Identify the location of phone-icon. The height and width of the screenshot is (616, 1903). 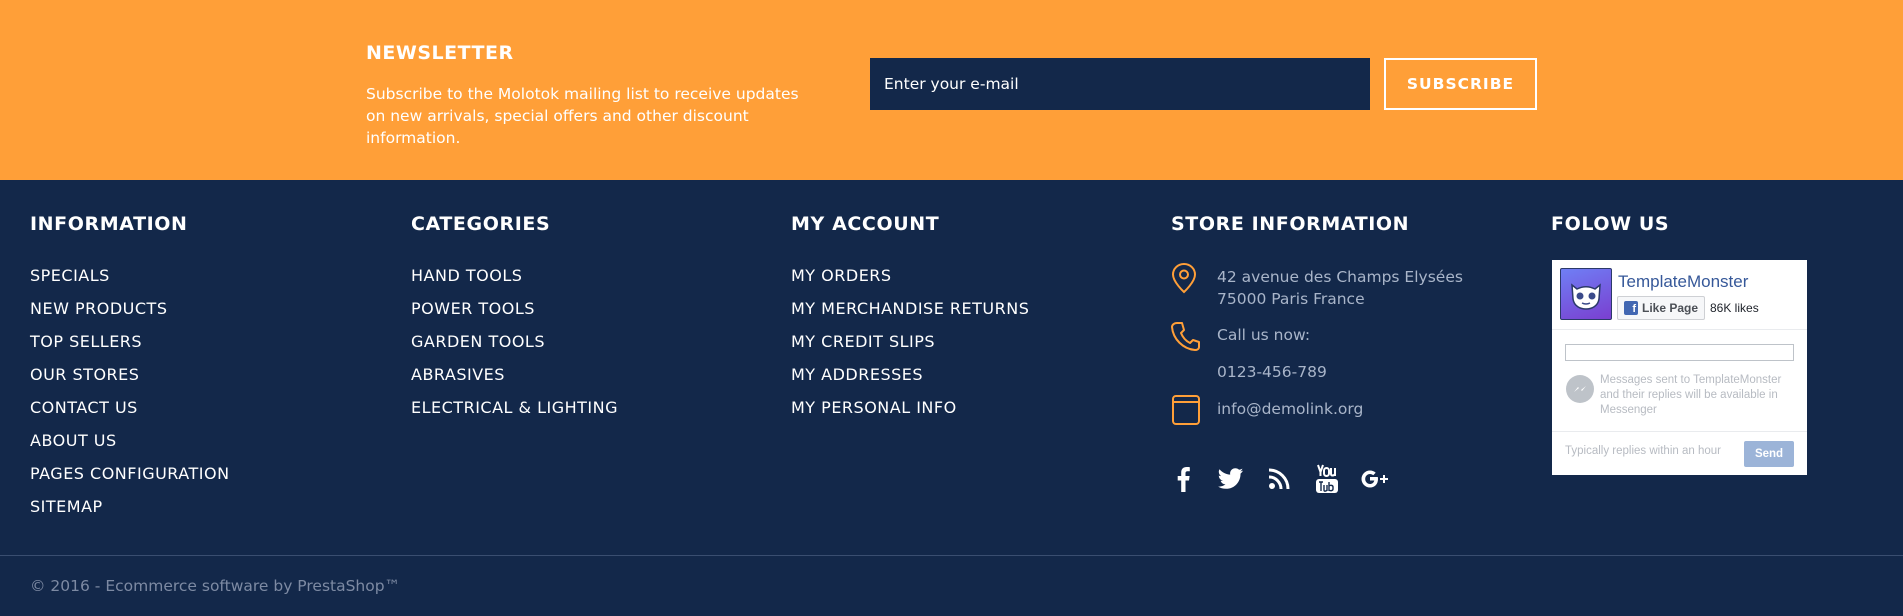
(1186, 336).